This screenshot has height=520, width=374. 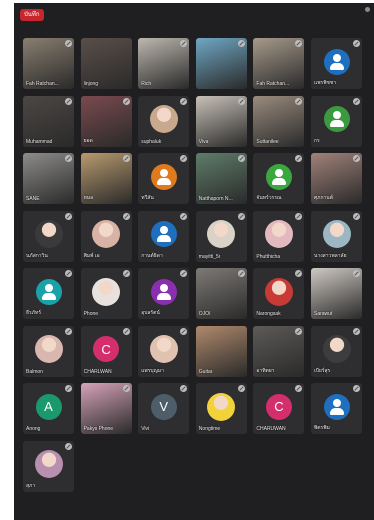 I want to click on participant-name: กร, so click(x=317, y=140).